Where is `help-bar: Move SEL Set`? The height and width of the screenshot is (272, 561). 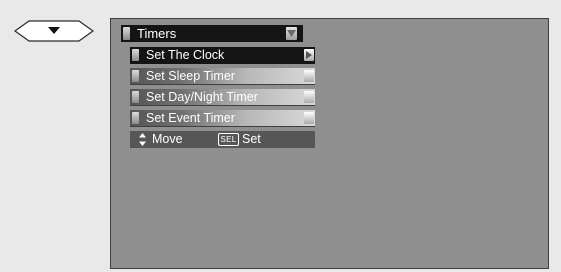
help-bar: Move SEL Set is located at coordinates (222, 139).